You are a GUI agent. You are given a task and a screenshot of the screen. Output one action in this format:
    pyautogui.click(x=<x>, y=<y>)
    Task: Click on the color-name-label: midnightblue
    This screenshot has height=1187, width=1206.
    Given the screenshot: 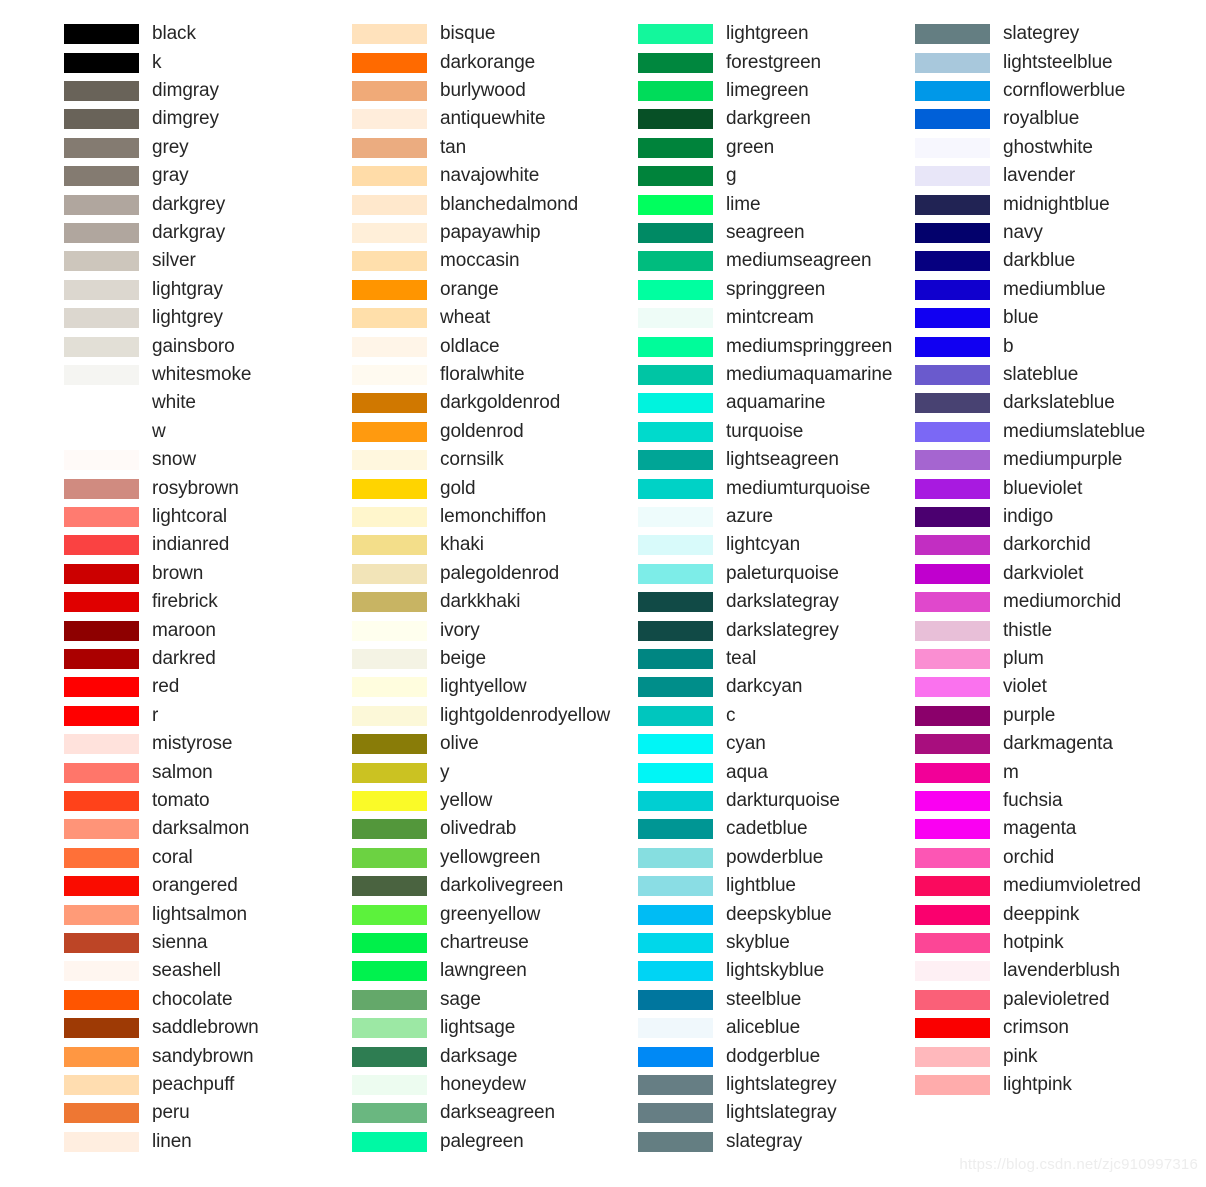 What is the action you would take?
    pyautogui.click(x=1056, y=204)
    